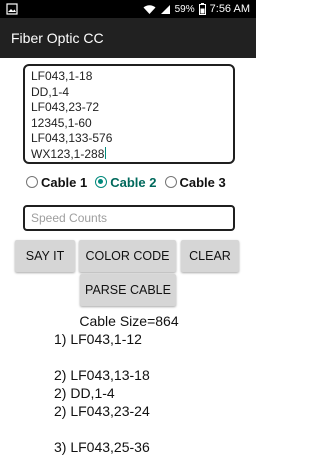 The height and width of the screenshot is (455, 320). What do you see at coordinates (102, 375) in the screenshot?
I see `result-line: 2) LF043,13-18` at bounding box center [102, 375].